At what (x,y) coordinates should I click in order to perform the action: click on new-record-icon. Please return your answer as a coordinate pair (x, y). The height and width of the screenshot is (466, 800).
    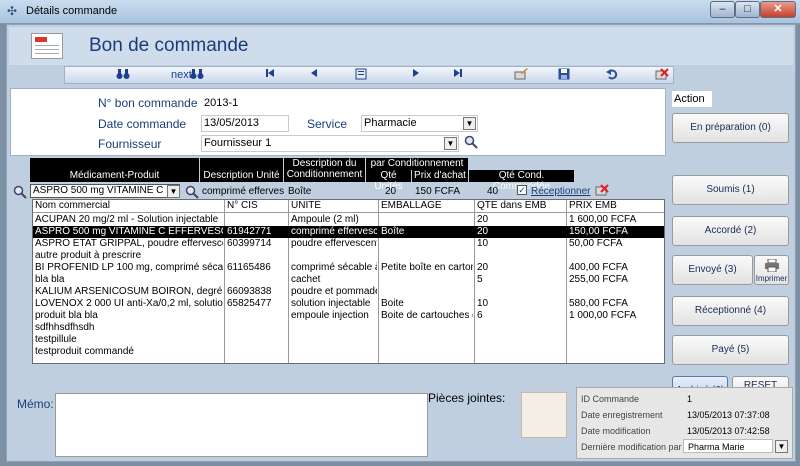
    Looking at the image, I should click on (361, 75).